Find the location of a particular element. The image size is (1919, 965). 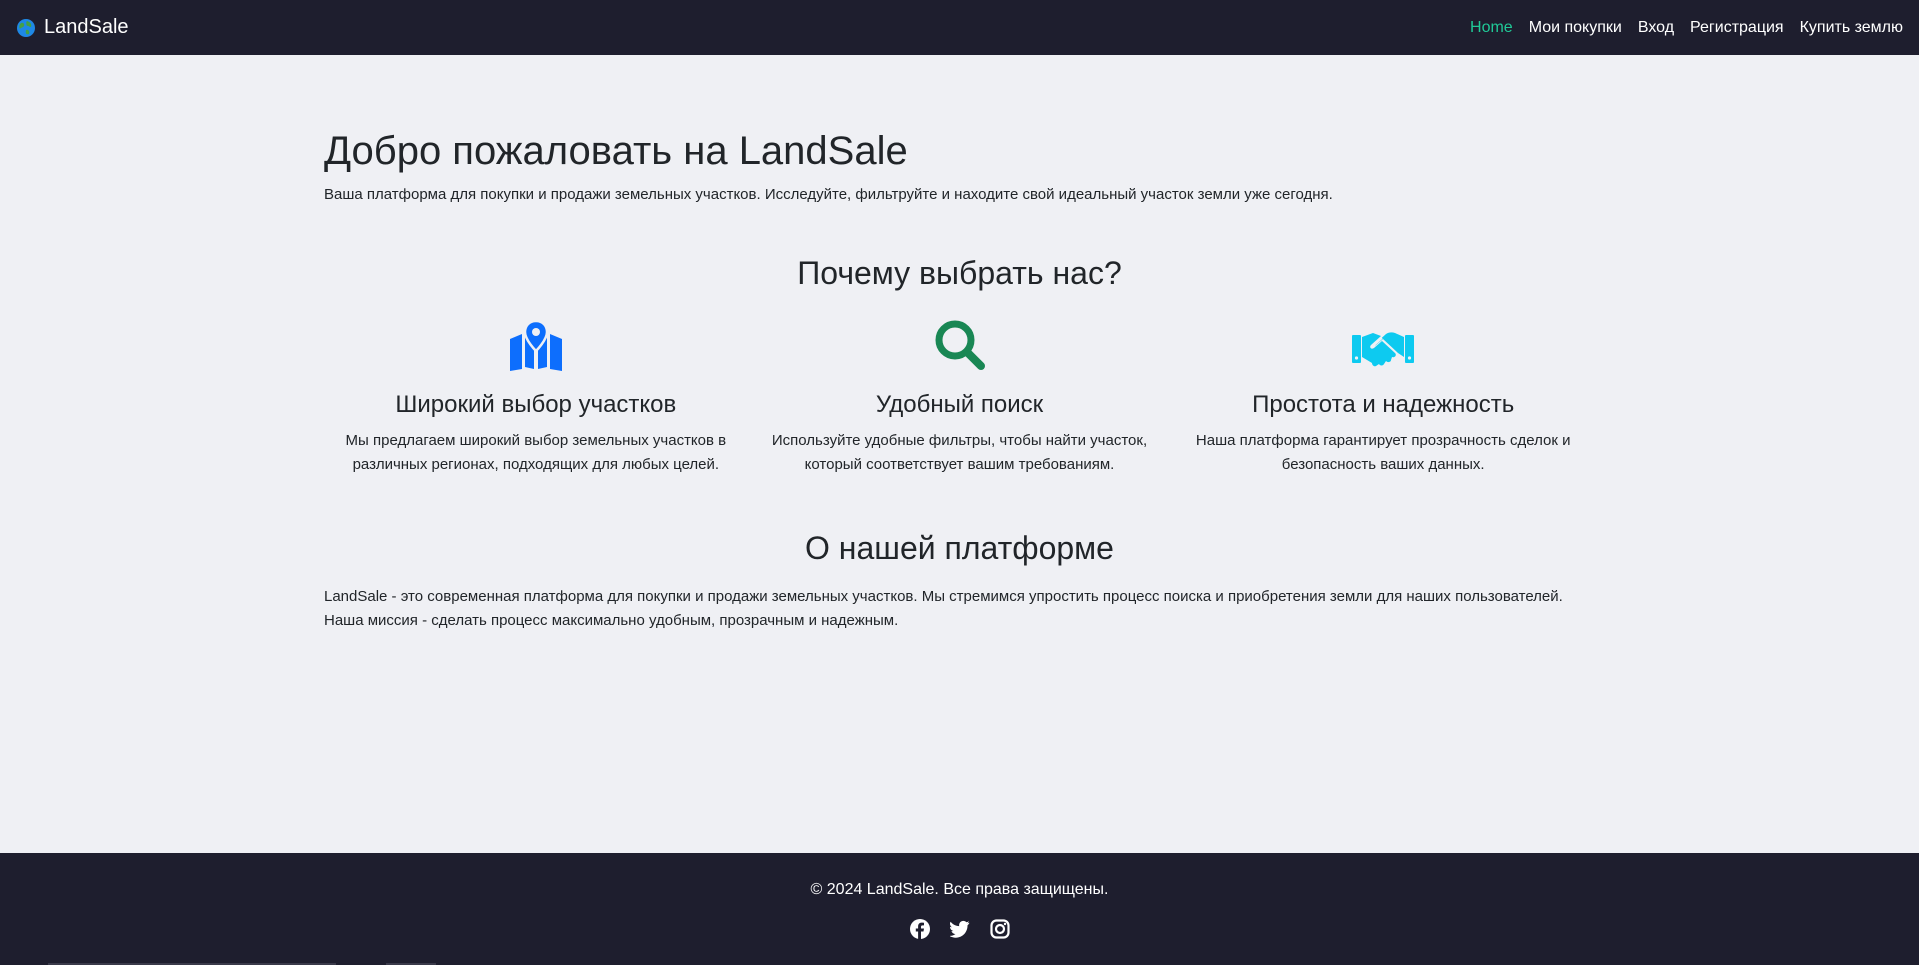

nav-link-my-purchases: Мои покупки is located at coordinates (1575, 28).